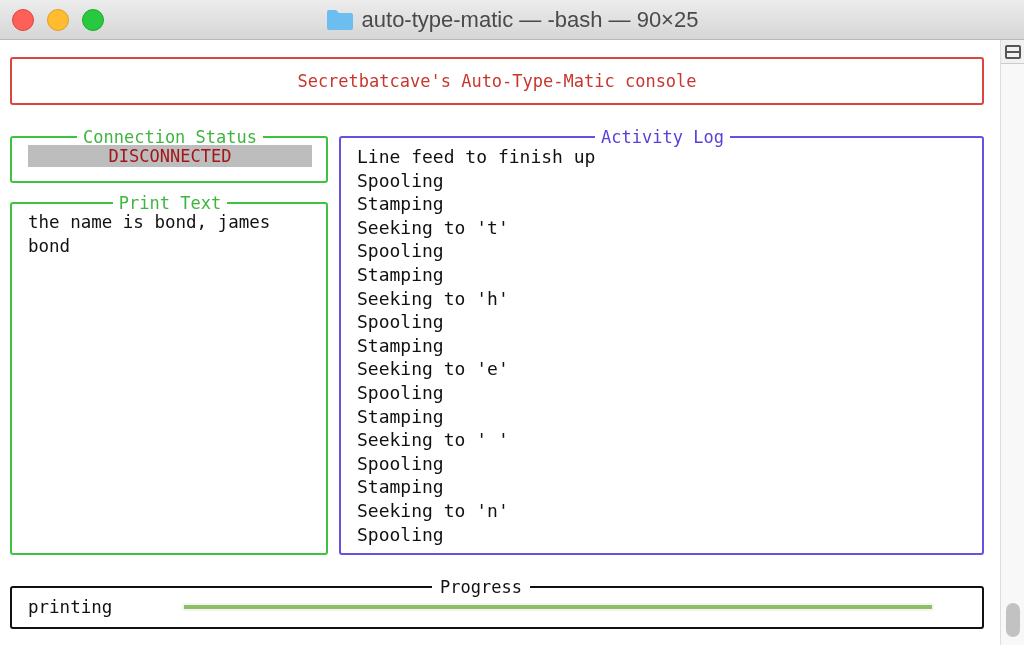 The width and height of the screenshot is (1024, 645). I want to click on console-title: Secretbatcave's Auto-Type-Matic console, so click(497, 81).